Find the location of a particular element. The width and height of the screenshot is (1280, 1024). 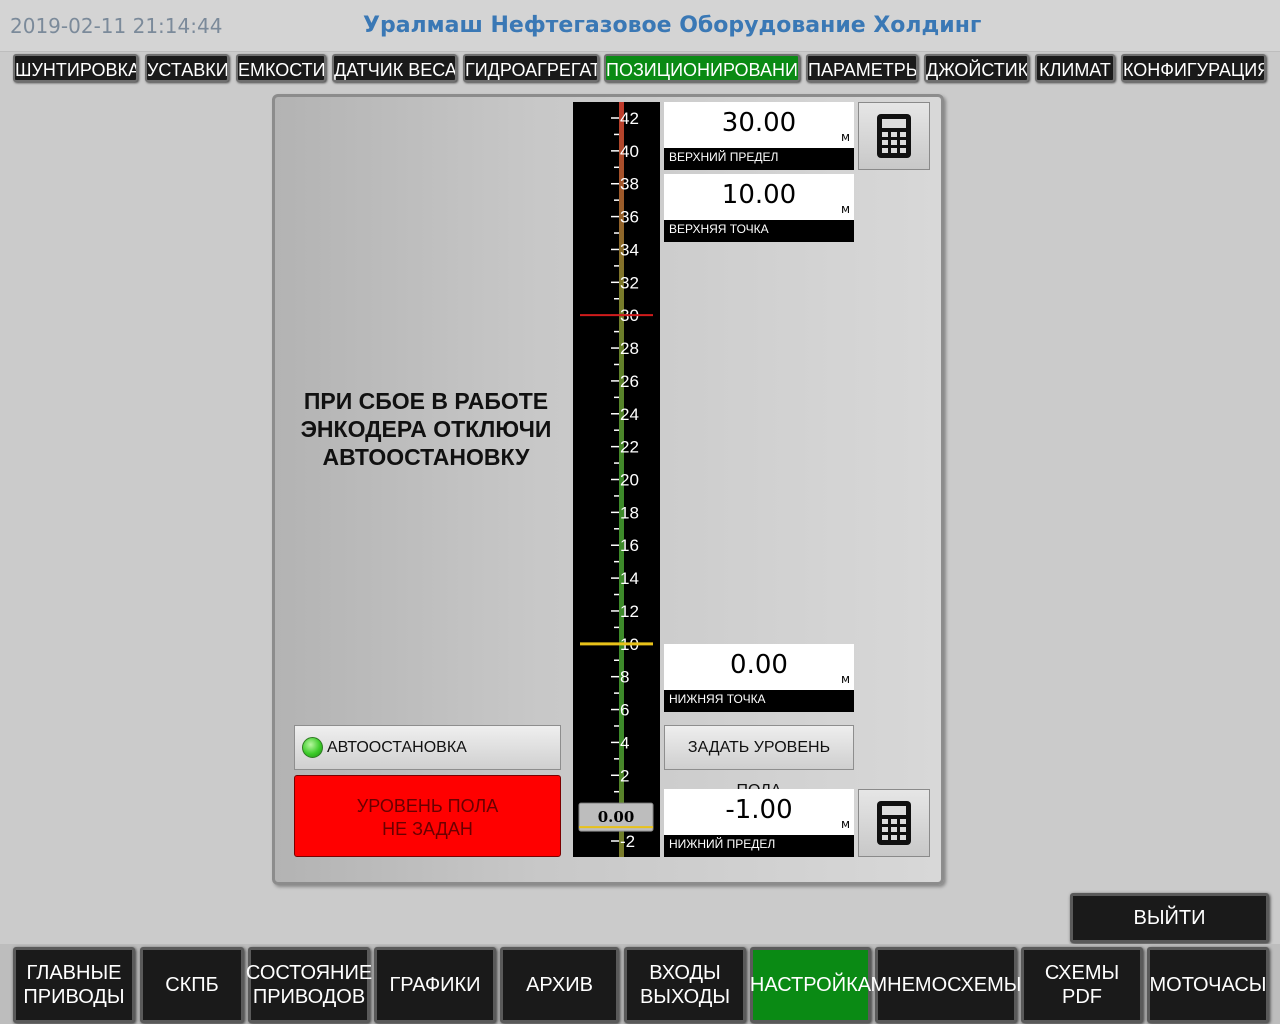

upper-point-unit: м is located at coordinates (845, 209).